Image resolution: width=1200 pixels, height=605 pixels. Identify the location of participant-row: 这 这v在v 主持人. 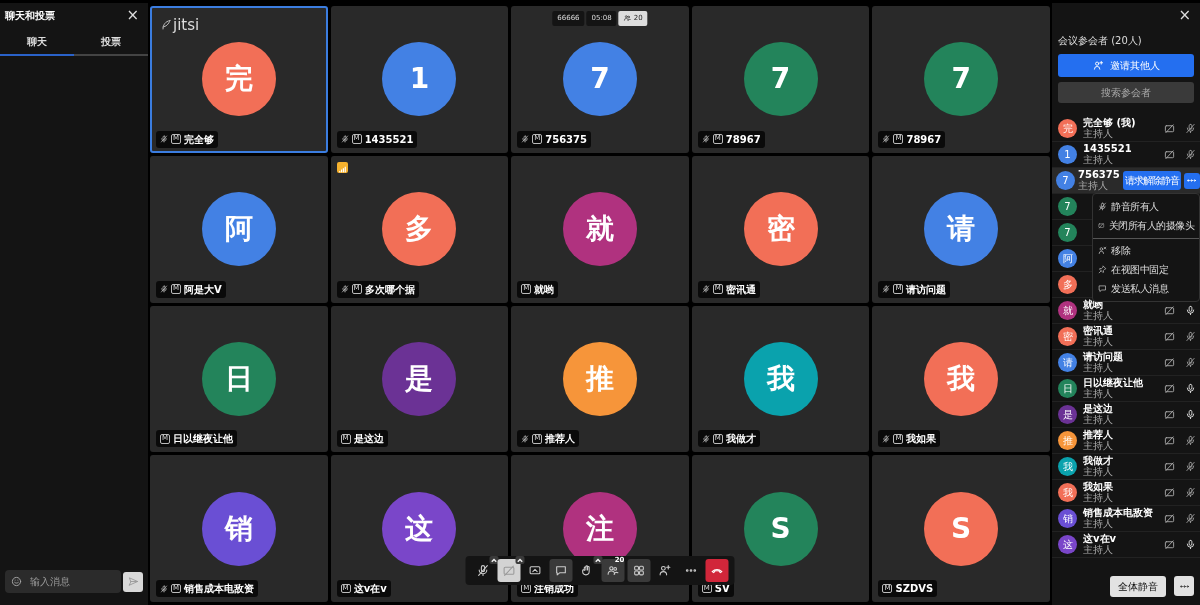
(1126, 545).